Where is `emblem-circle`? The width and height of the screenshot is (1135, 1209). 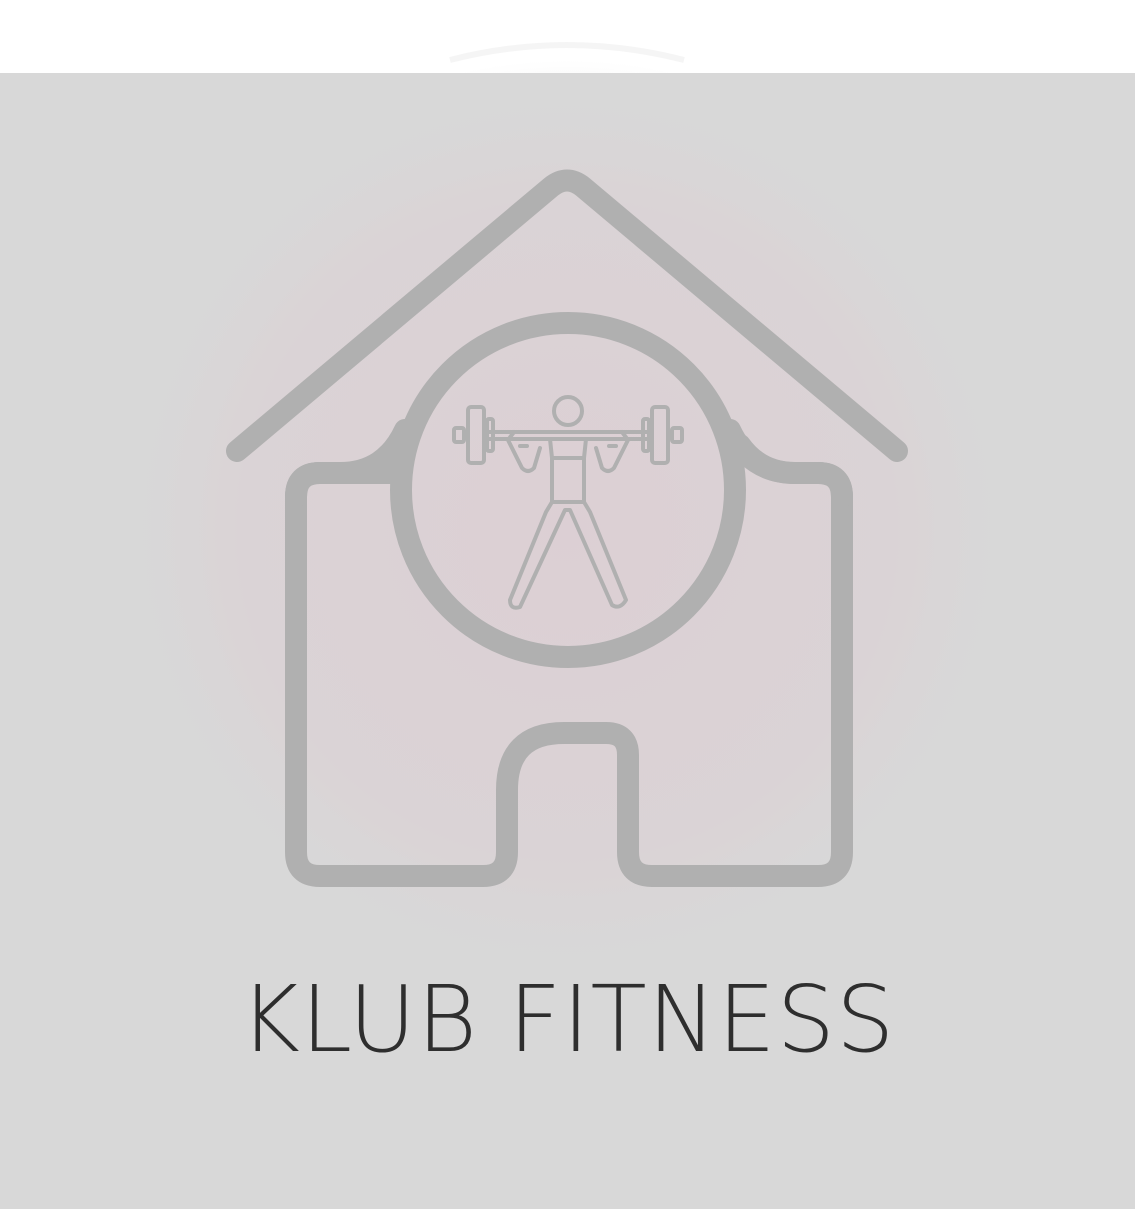
emblem-circle is located at coordinates (568, 490).